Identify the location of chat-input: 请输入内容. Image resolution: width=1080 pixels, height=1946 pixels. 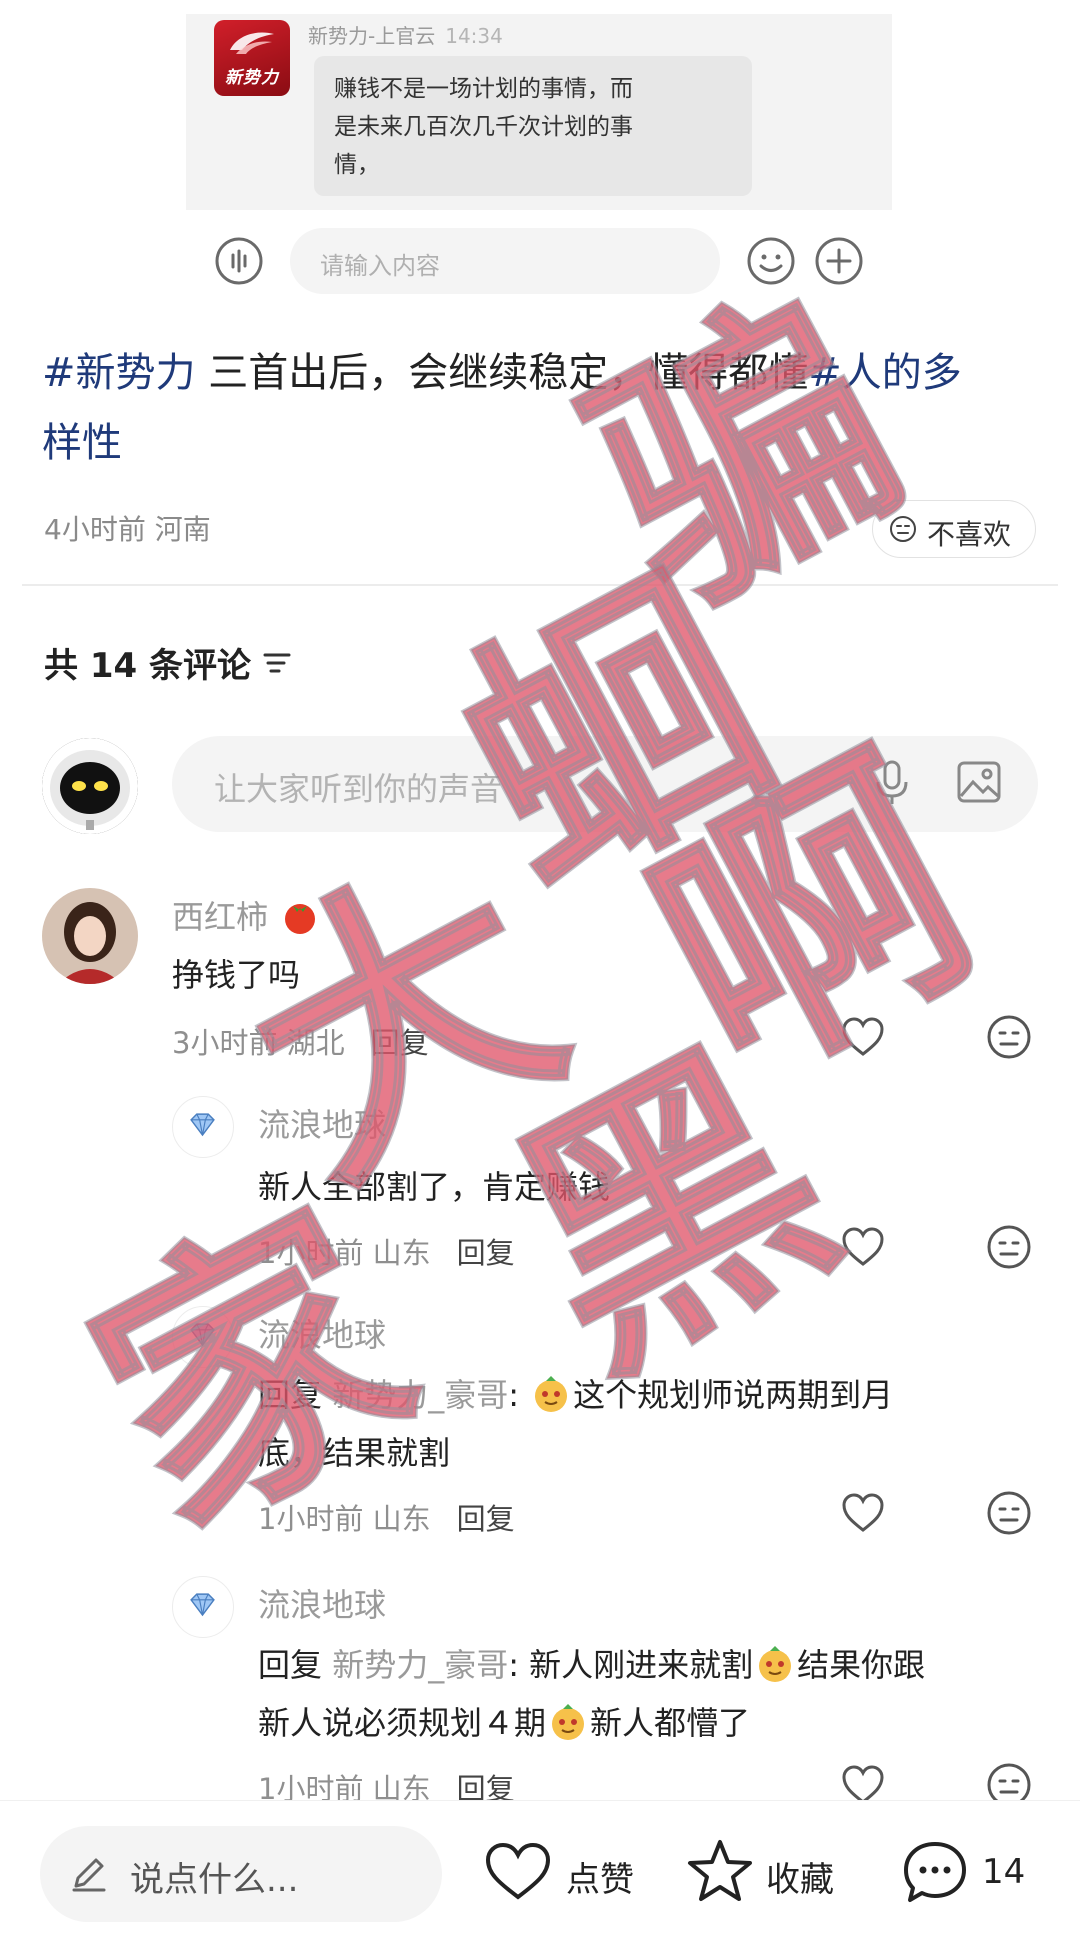
(505, 261).